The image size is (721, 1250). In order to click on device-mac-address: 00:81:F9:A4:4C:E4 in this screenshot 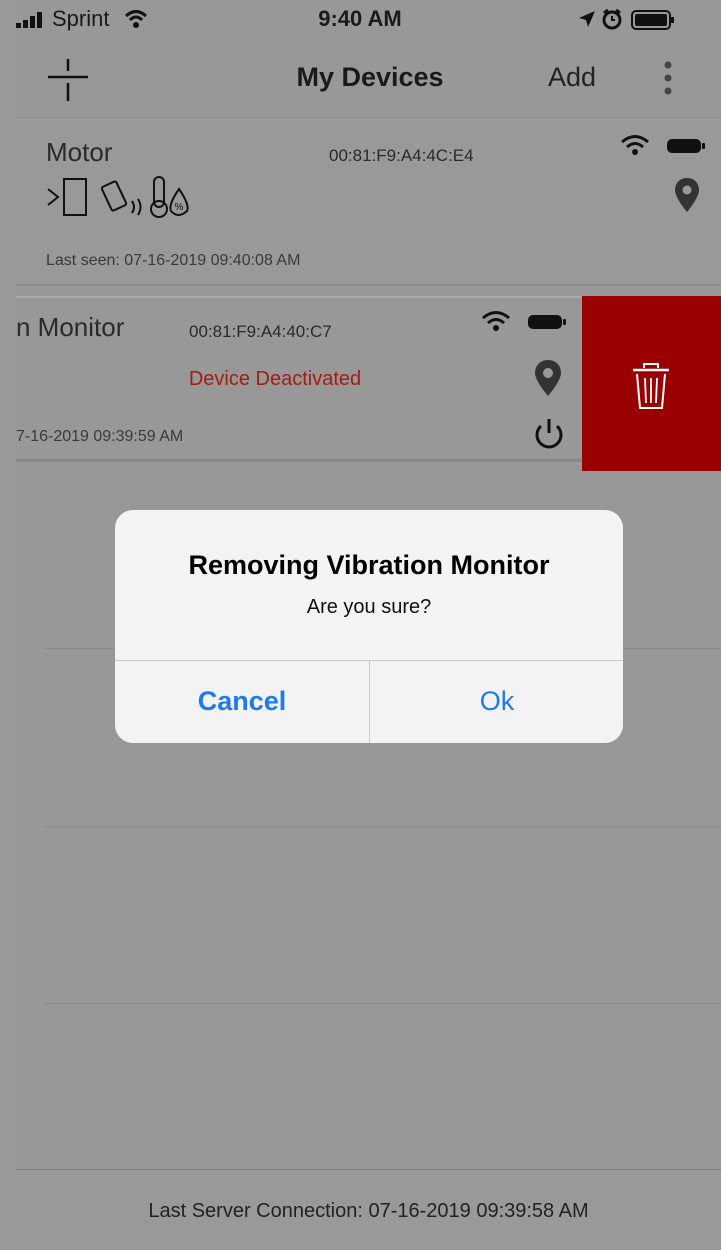, I will do `click(401, 155)`.